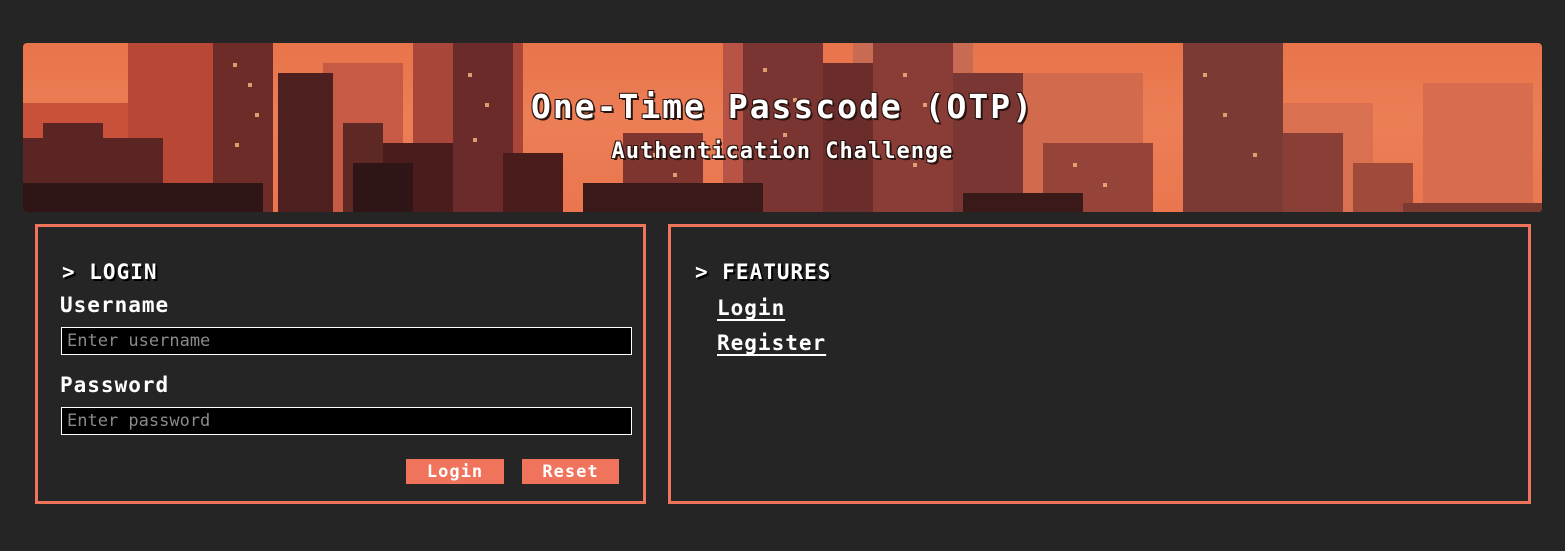  What do you see at coordinates (751, 308) in the screenshot?
I see `login-link: Login` at bounding box center [751, 308].